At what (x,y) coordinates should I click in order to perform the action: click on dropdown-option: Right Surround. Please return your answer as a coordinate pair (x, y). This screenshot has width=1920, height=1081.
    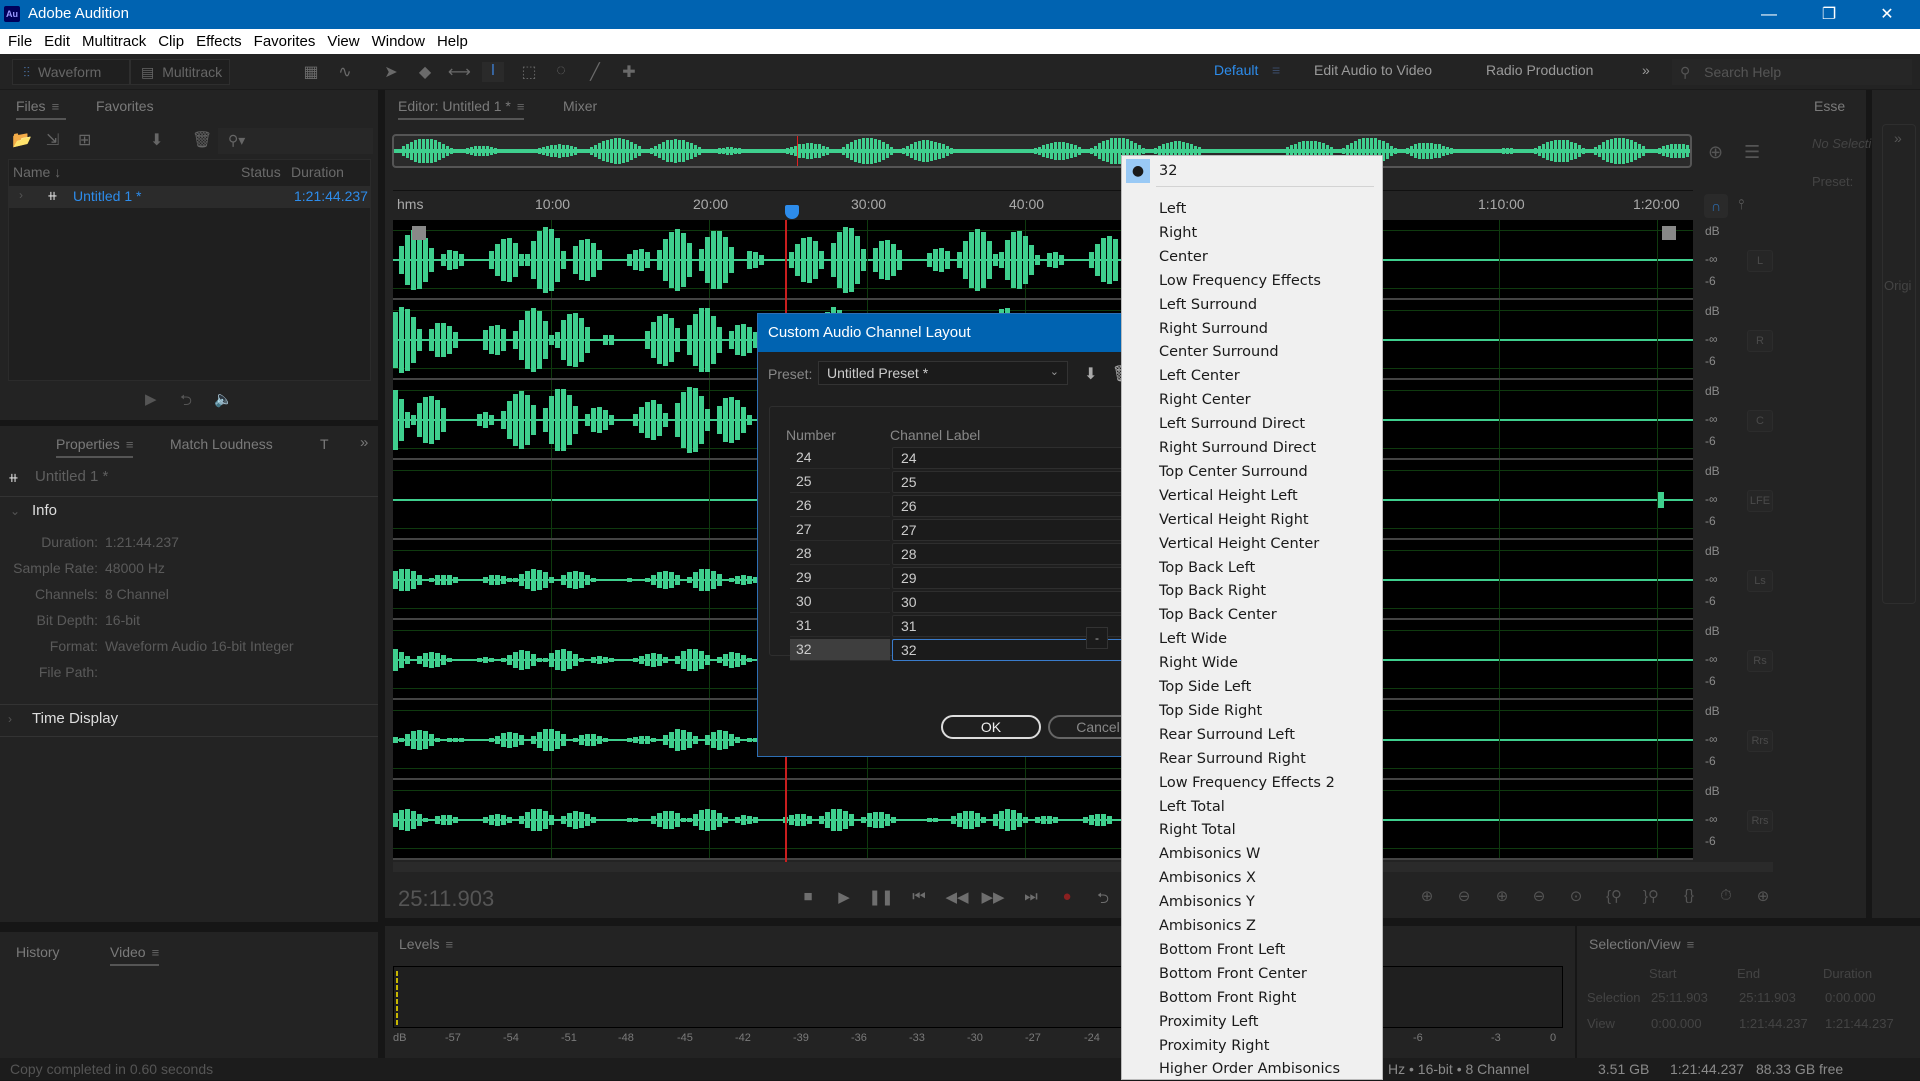
    Looking at the image, I should click on (1213, 329).